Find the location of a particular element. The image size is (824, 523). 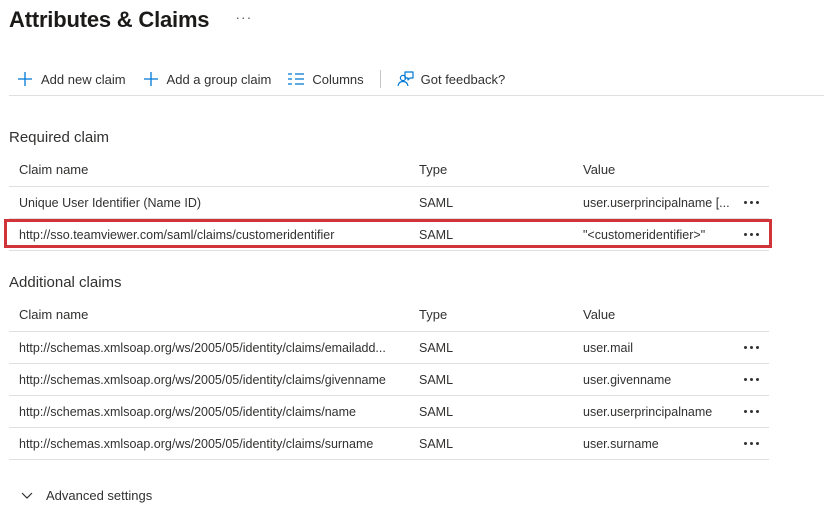

page-header: Attributes & Claims ··· is located at coordinates (130, 20).